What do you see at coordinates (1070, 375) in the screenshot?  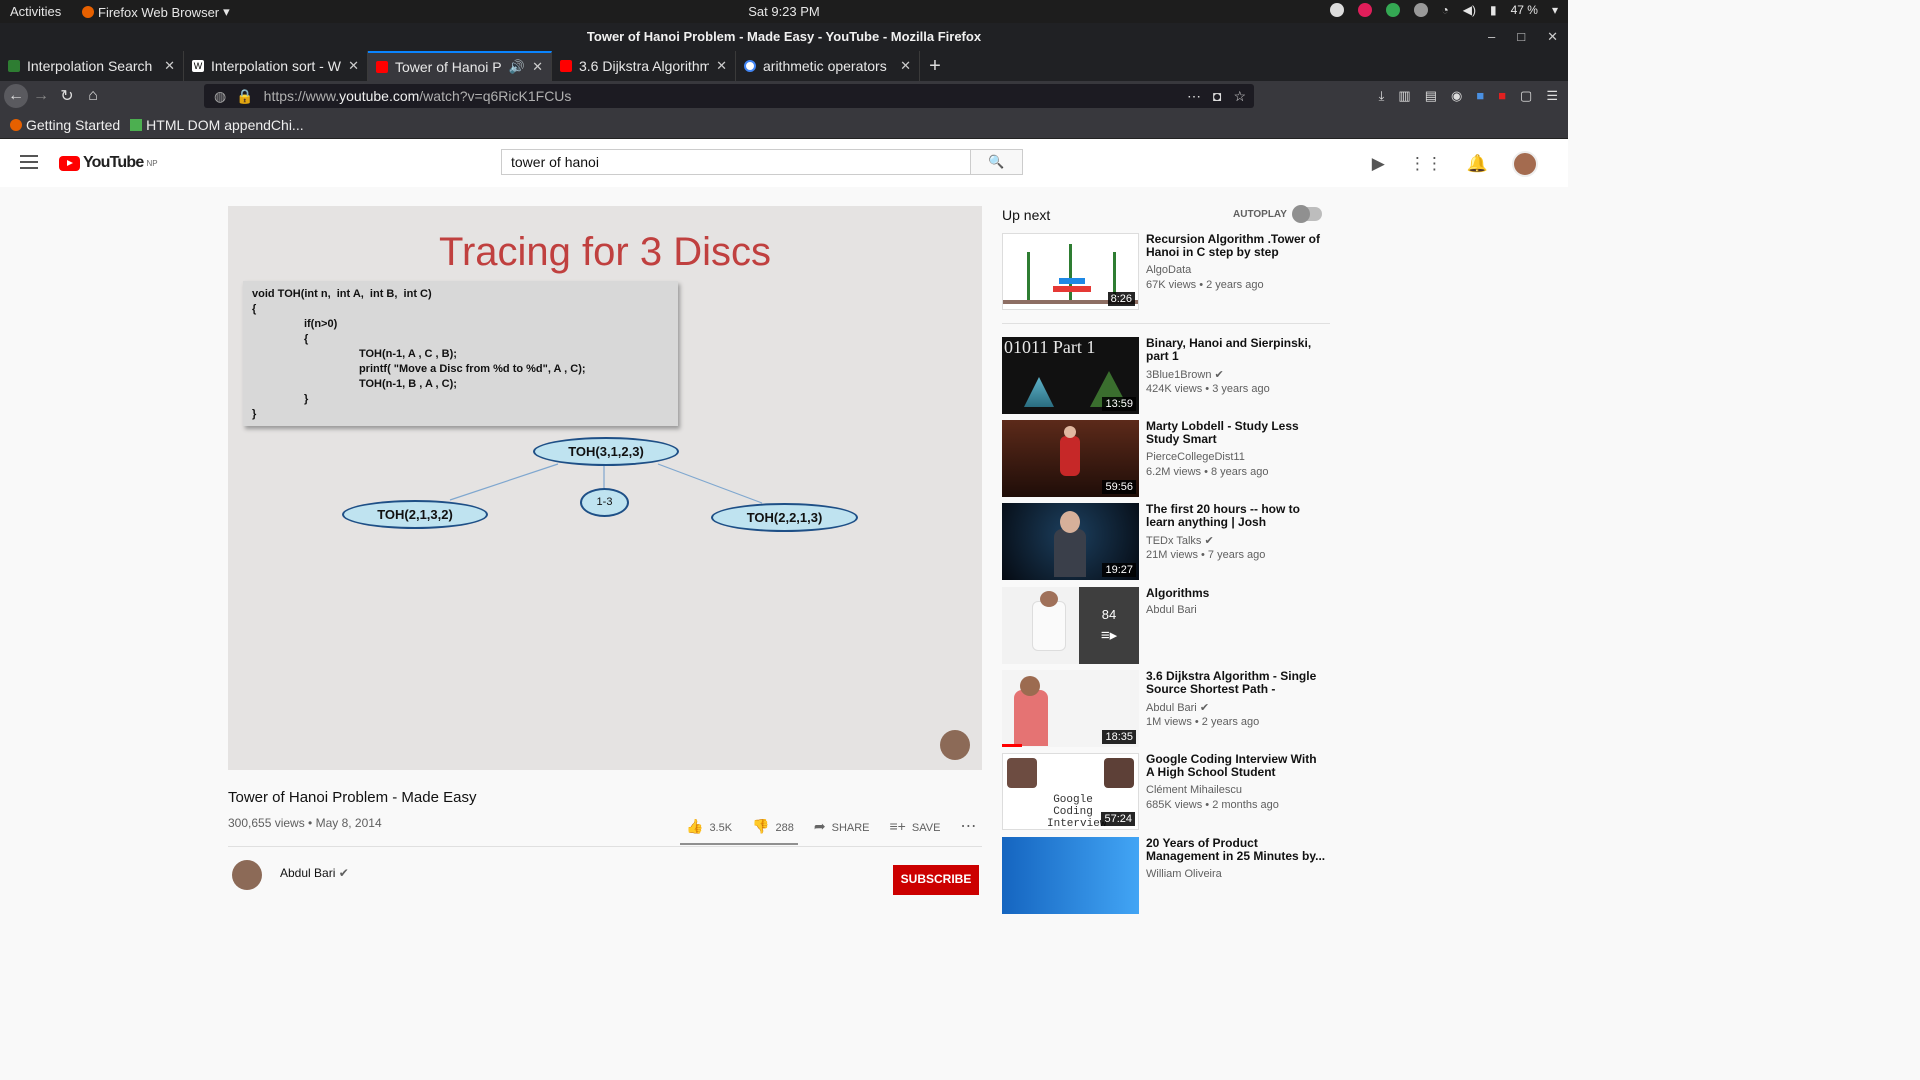 I see `video-thumbnail: 01011 Part 1 13:59` at bounding box center [1070, 375].